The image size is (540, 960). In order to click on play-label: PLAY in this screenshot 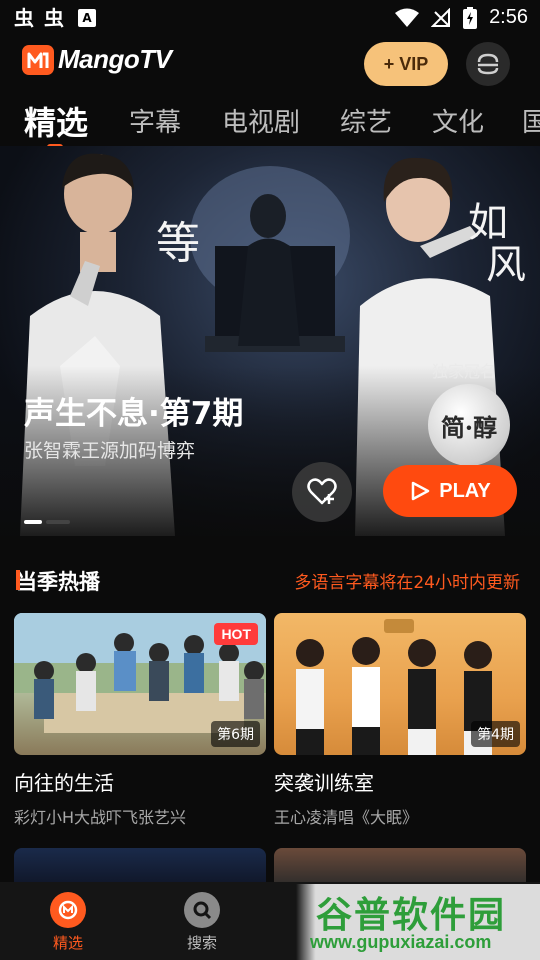, I will do `click(465, 490)`.